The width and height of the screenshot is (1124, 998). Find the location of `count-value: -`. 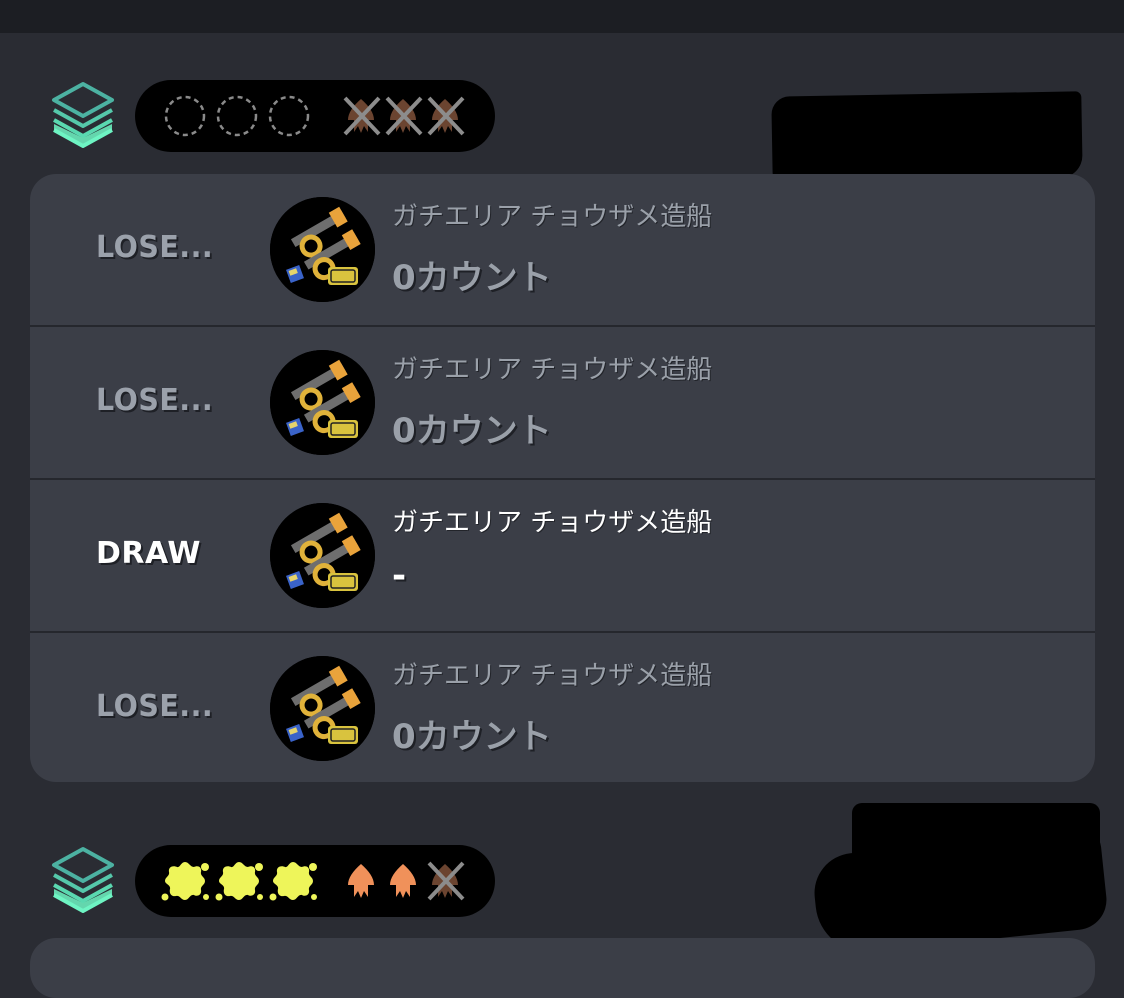

count-value: - is located at coordinates (399, 576).